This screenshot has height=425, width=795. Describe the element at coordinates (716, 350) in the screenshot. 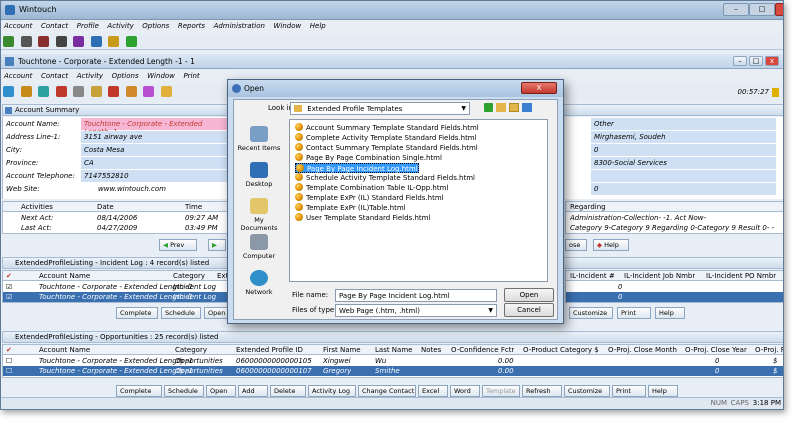

I see `col-close-year: O-Proj. Close Year` at that location.